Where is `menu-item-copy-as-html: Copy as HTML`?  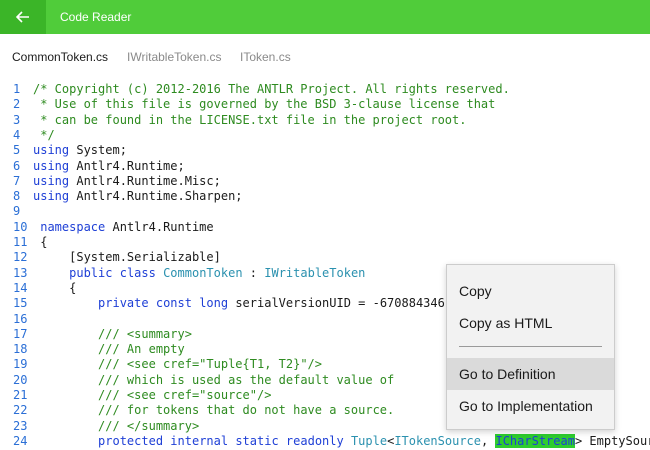 menu-item-copy-as-html: Copy as HTML is located at coordinates (530, 323).